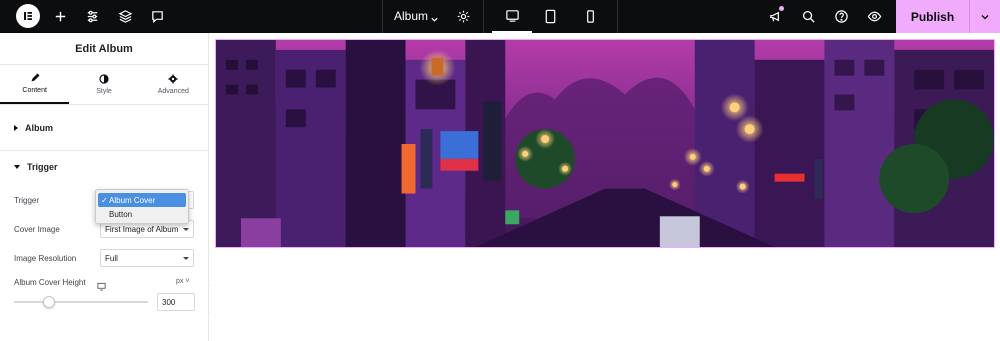 The width and height of the screenshot is (1000, 341). What do you see at coordinates (874, 16) in the screenshot?
I see `eye-icon` at bounding box center [874, 16].